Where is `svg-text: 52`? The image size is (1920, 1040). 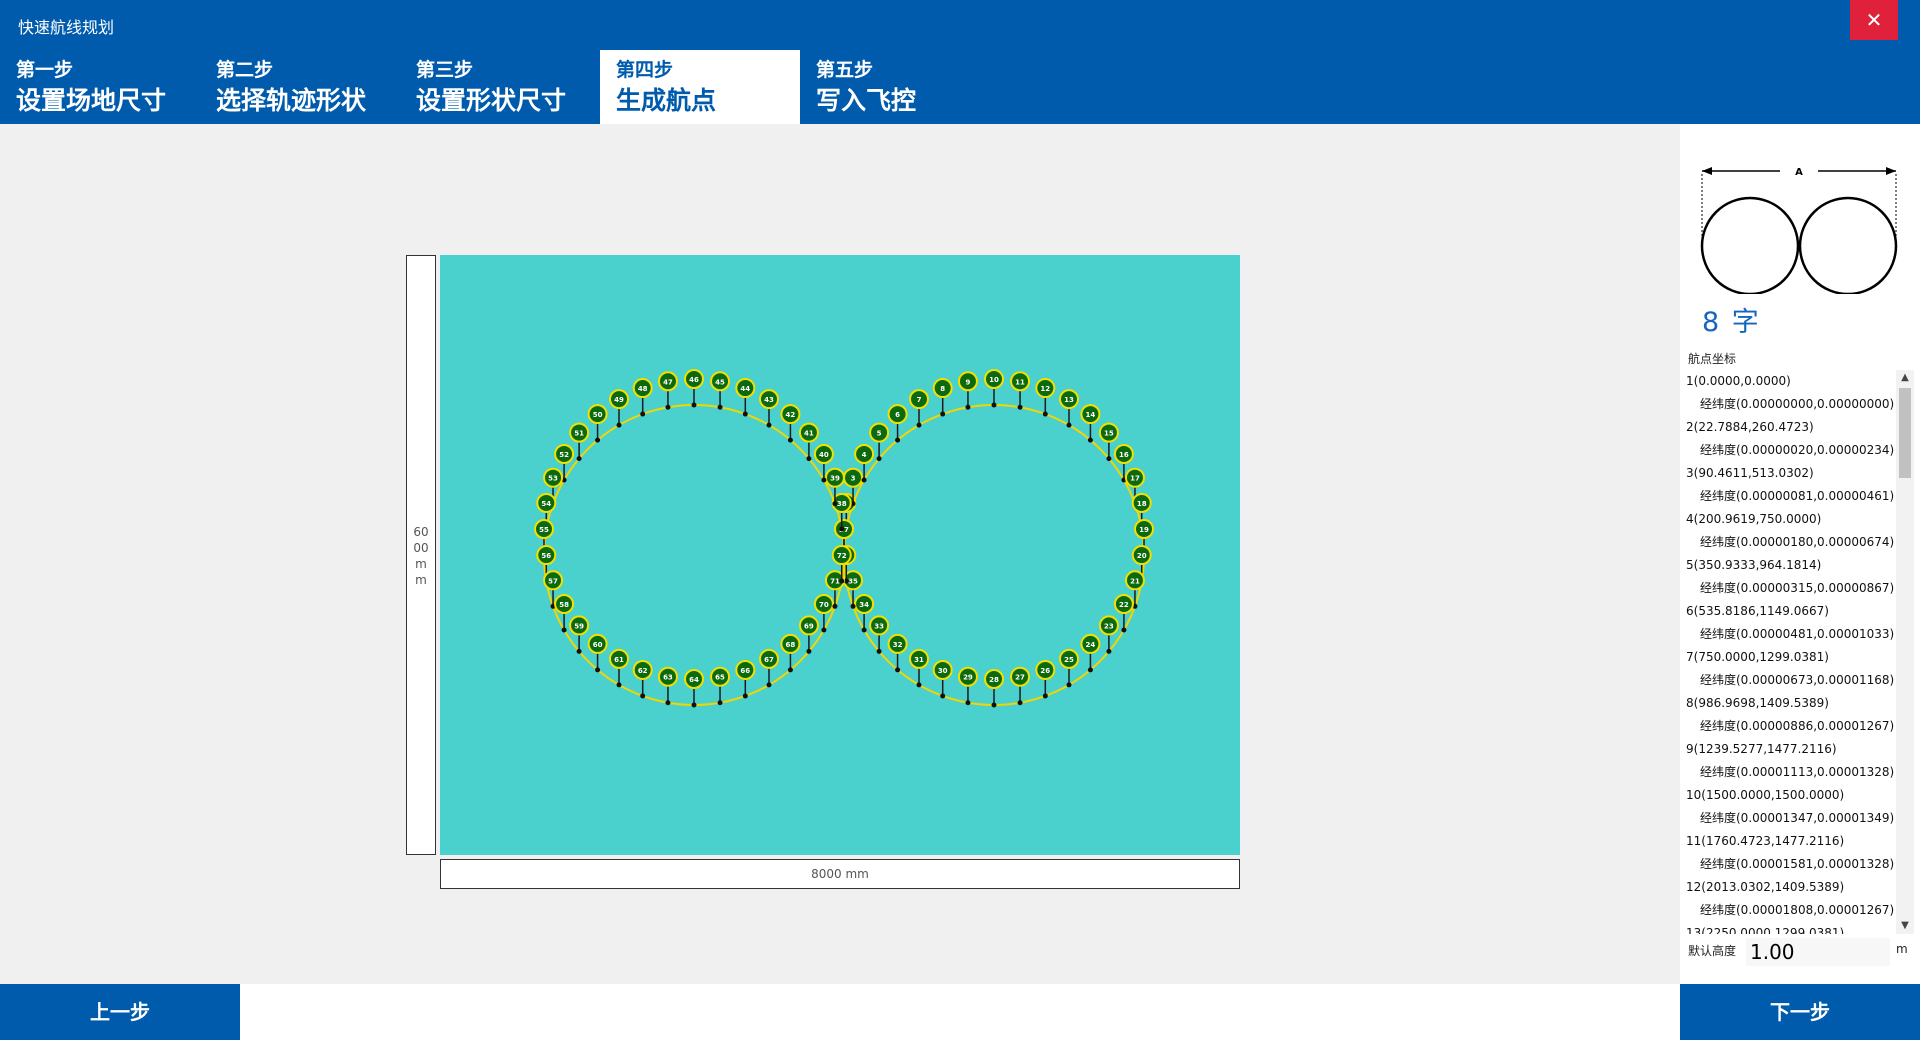
svg-text: 52 is located at coordinates (564, 455).